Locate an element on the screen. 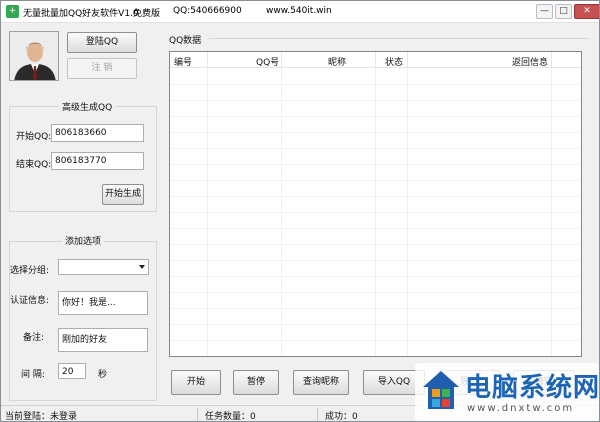 This screenshot has height=422, width=600. end-qq-label: 结束QQ: is located at coordinates (34, 165).